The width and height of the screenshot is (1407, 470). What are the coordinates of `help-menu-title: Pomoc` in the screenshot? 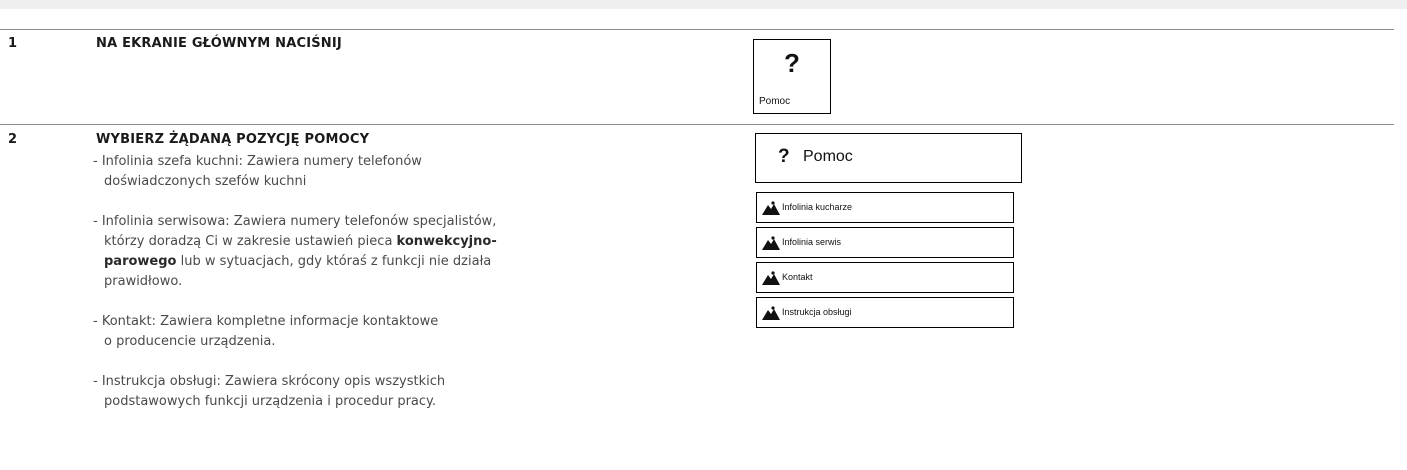 It's located at (828, 156).